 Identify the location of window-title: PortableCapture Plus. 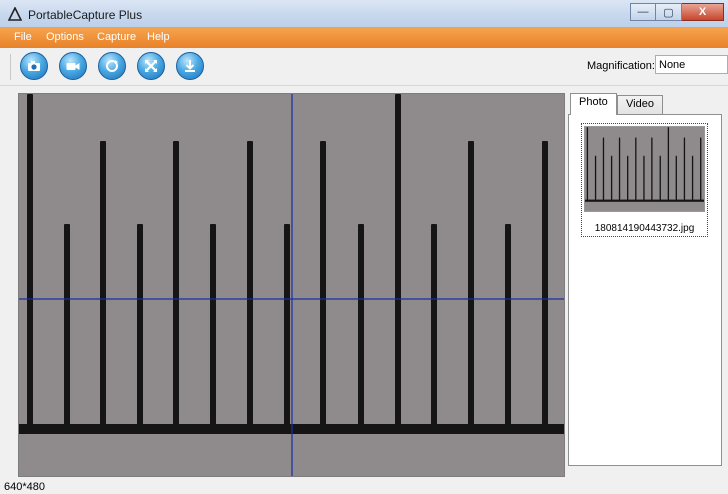
(85, 15).